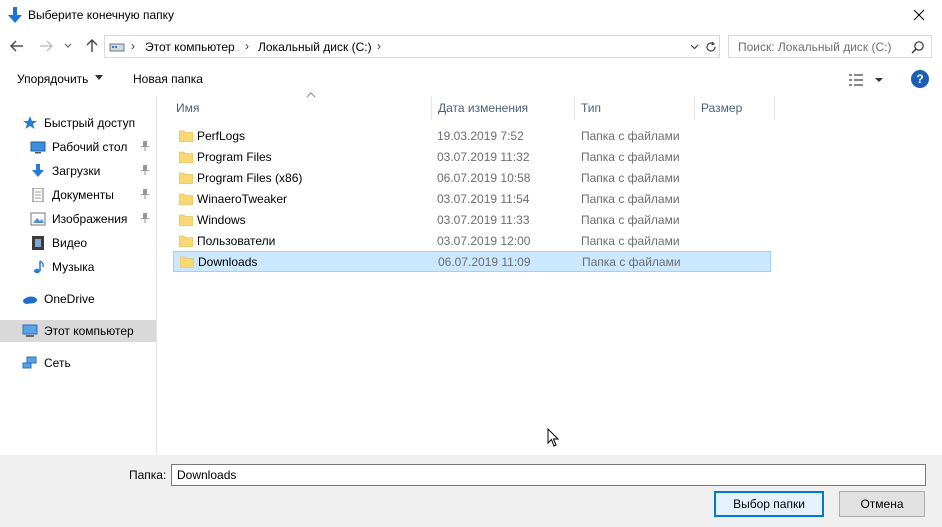  I want to click on sidebar-item-this-pc: Этот компьютер, so click(78, 331).